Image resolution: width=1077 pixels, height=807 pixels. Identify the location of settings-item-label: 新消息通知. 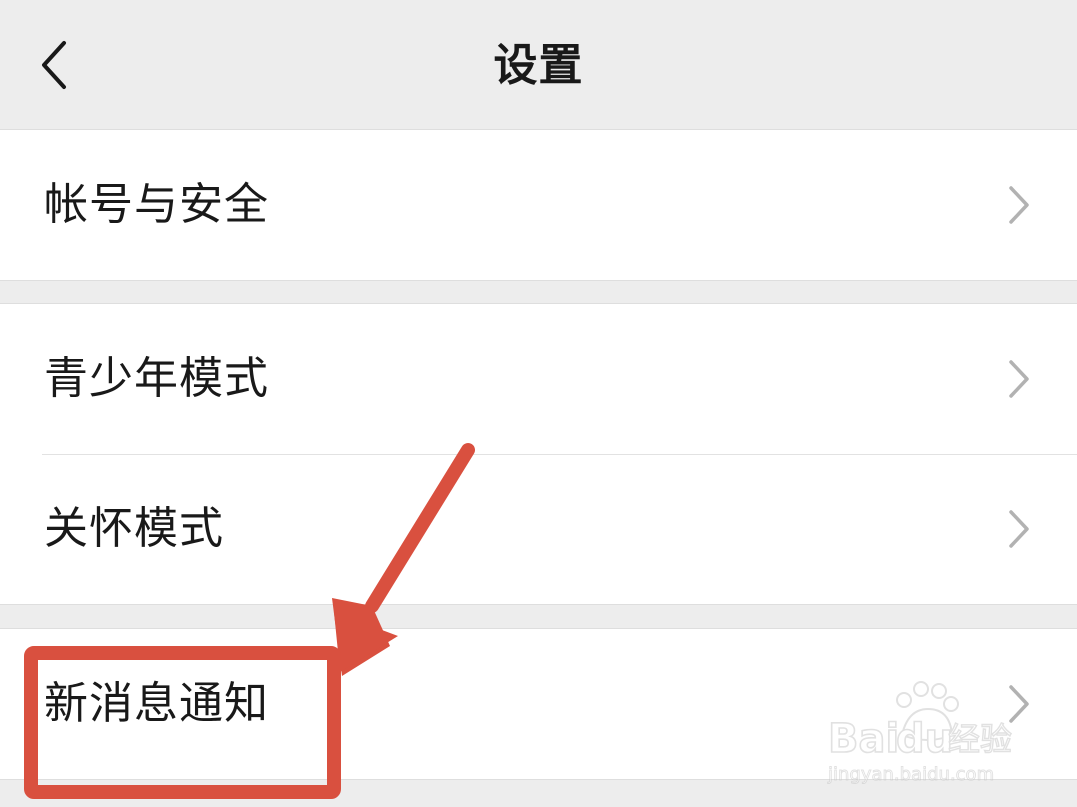
(156, 703).